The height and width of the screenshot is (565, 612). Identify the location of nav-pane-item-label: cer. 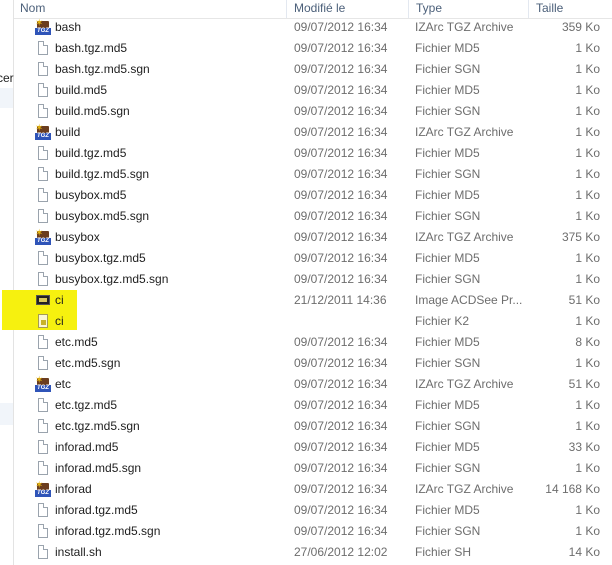
(7, 78).